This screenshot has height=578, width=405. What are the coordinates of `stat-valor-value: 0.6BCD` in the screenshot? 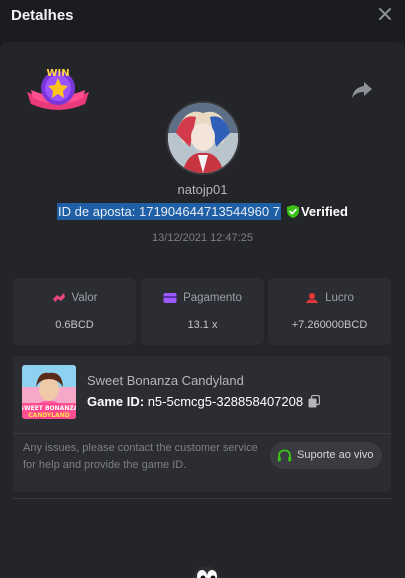 It's located at (74, 325).